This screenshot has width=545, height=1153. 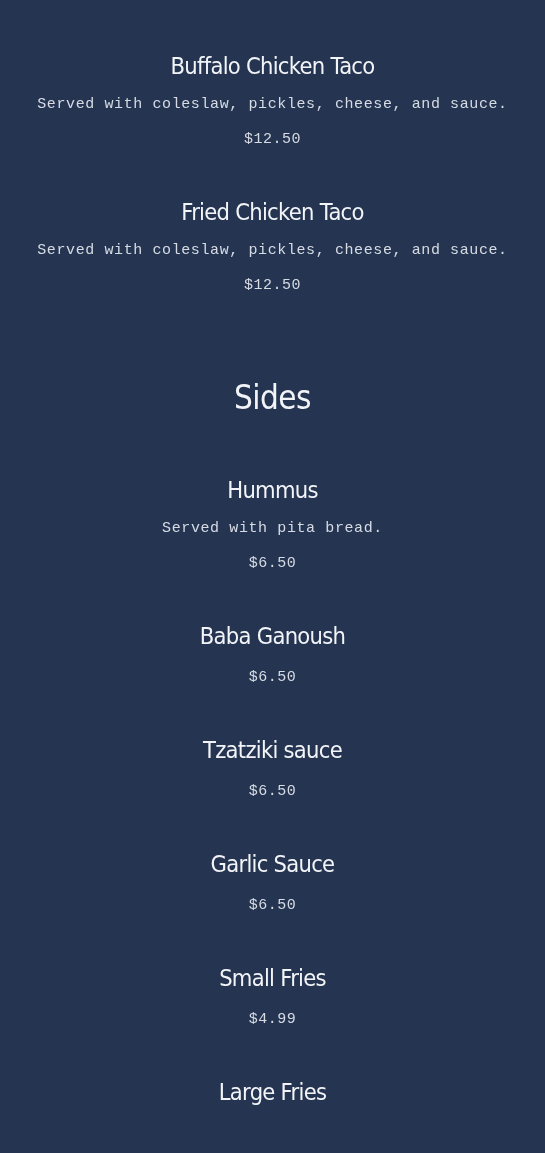 I want to click on item-price: $4.99, so click(x=272, y=1020).